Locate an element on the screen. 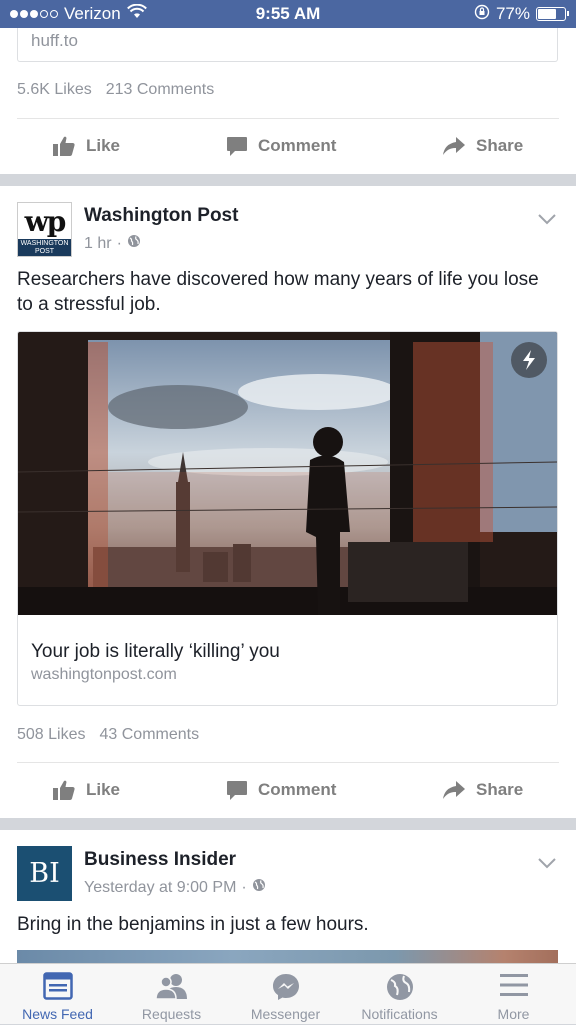 The height and width of the screenshot is (1025, 576). page-avatar: wp WASHINGTON POST is located at coordinates (44, 229).